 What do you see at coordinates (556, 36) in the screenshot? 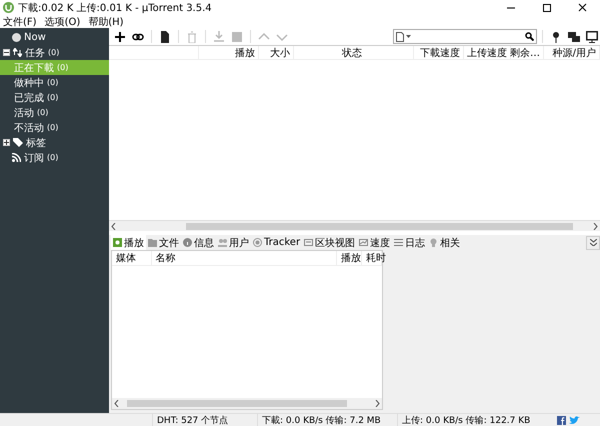
I see `map-pin-icon` at bounding box center [556, 36].